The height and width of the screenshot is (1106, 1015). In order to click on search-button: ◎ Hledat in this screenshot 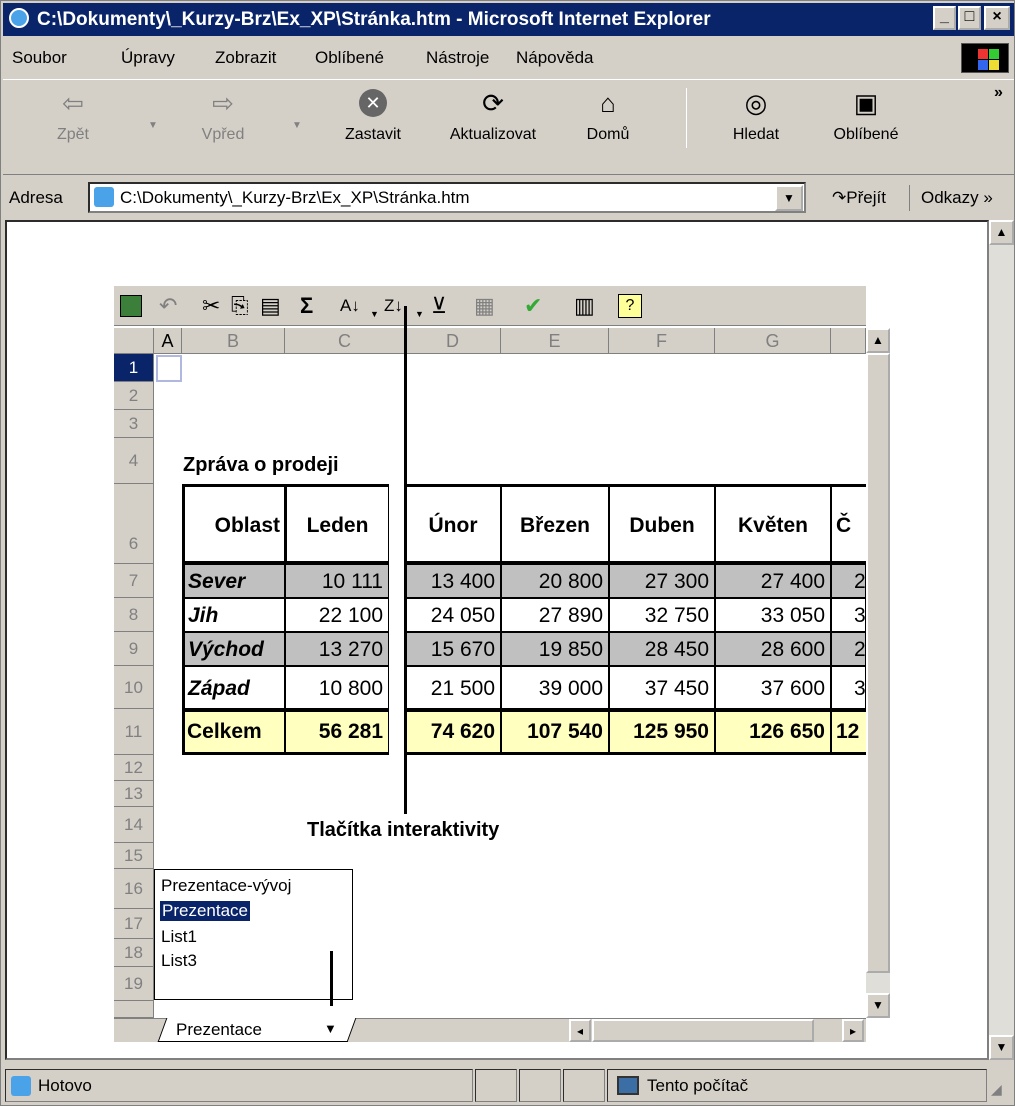, I will do `click(756, 116)`.